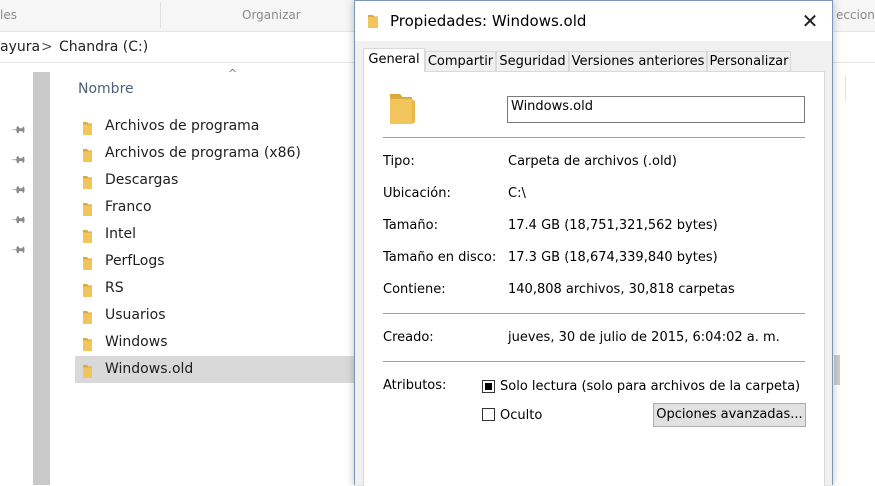 This screenshot has height=486, width=875. I want to click on oculto-checkbox, so click(488, 414).